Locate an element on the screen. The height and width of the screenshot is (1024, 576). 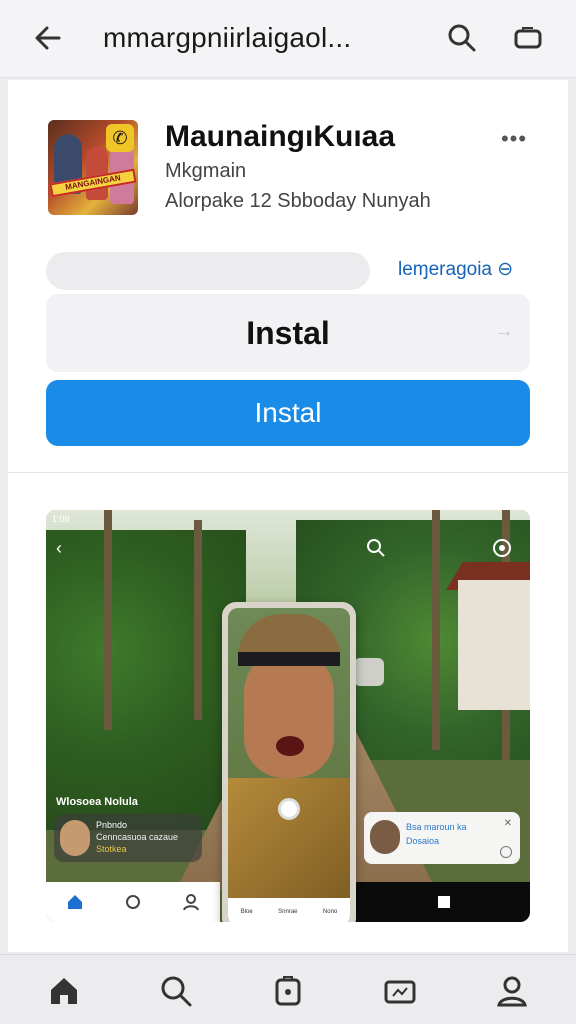
install-option-label: Instal is located at coordinates (288, 332).